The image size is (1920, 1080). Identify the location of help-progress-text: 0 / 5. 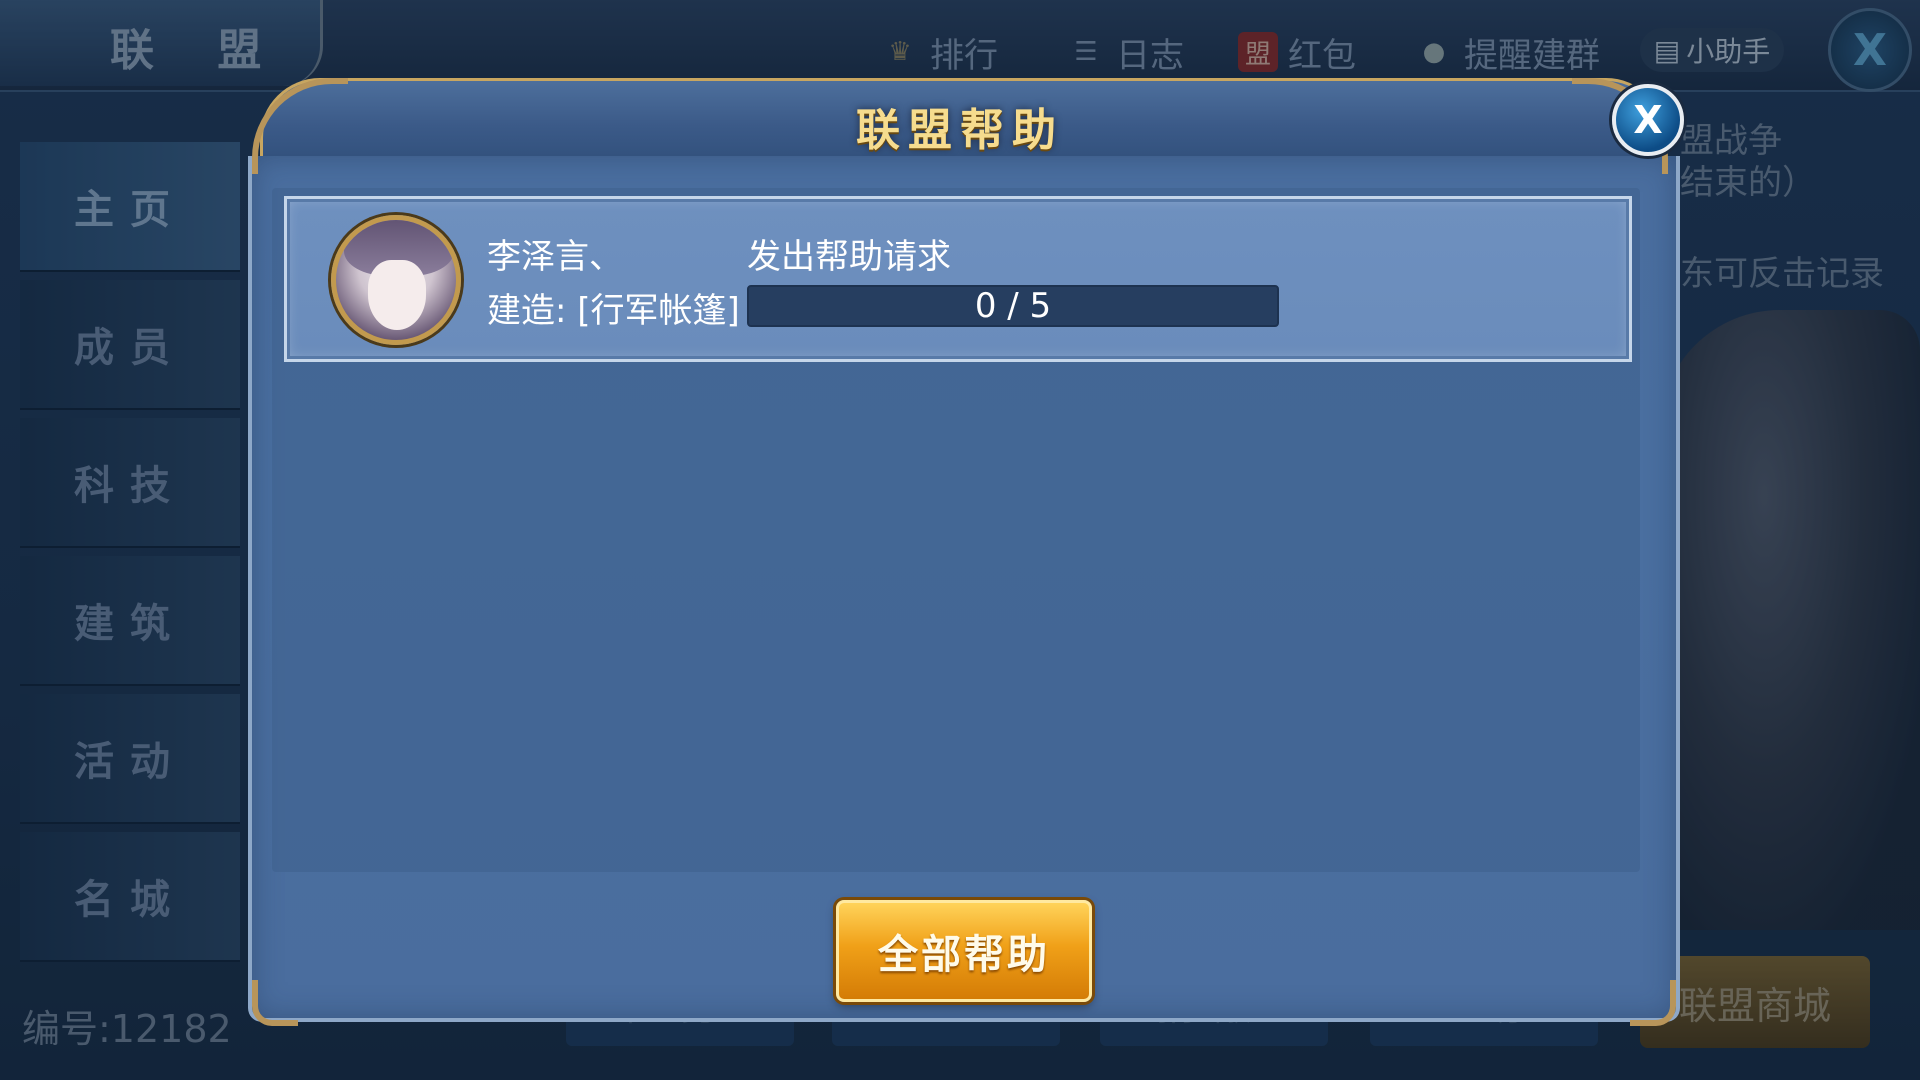
(1013, 306).